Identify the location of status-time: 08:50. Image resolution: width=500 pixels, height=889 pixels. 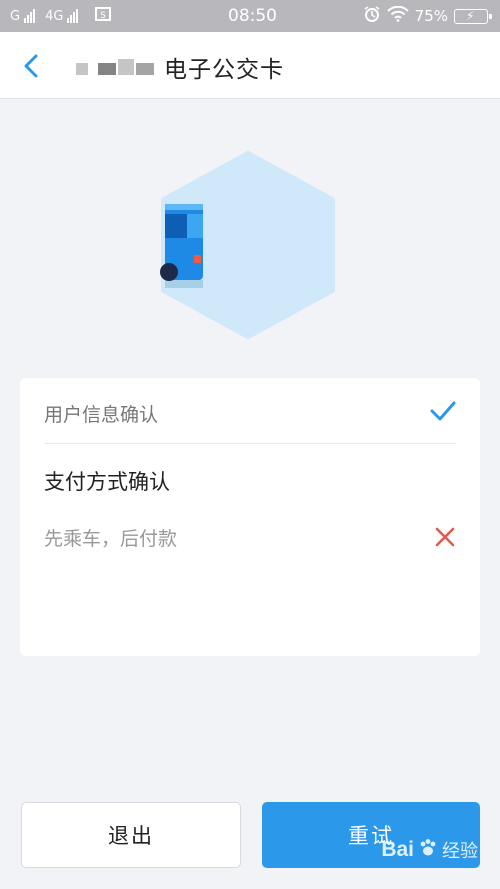
(252, 16).